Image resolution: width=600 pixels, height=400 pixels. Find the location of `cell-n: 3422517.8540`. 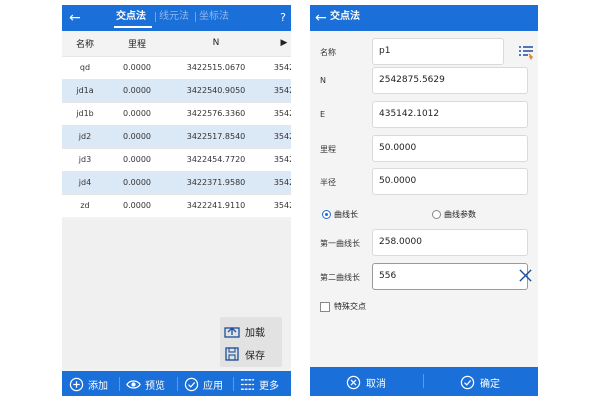

cell-n: 3422517.8540 is located at coordinates (216, 136).